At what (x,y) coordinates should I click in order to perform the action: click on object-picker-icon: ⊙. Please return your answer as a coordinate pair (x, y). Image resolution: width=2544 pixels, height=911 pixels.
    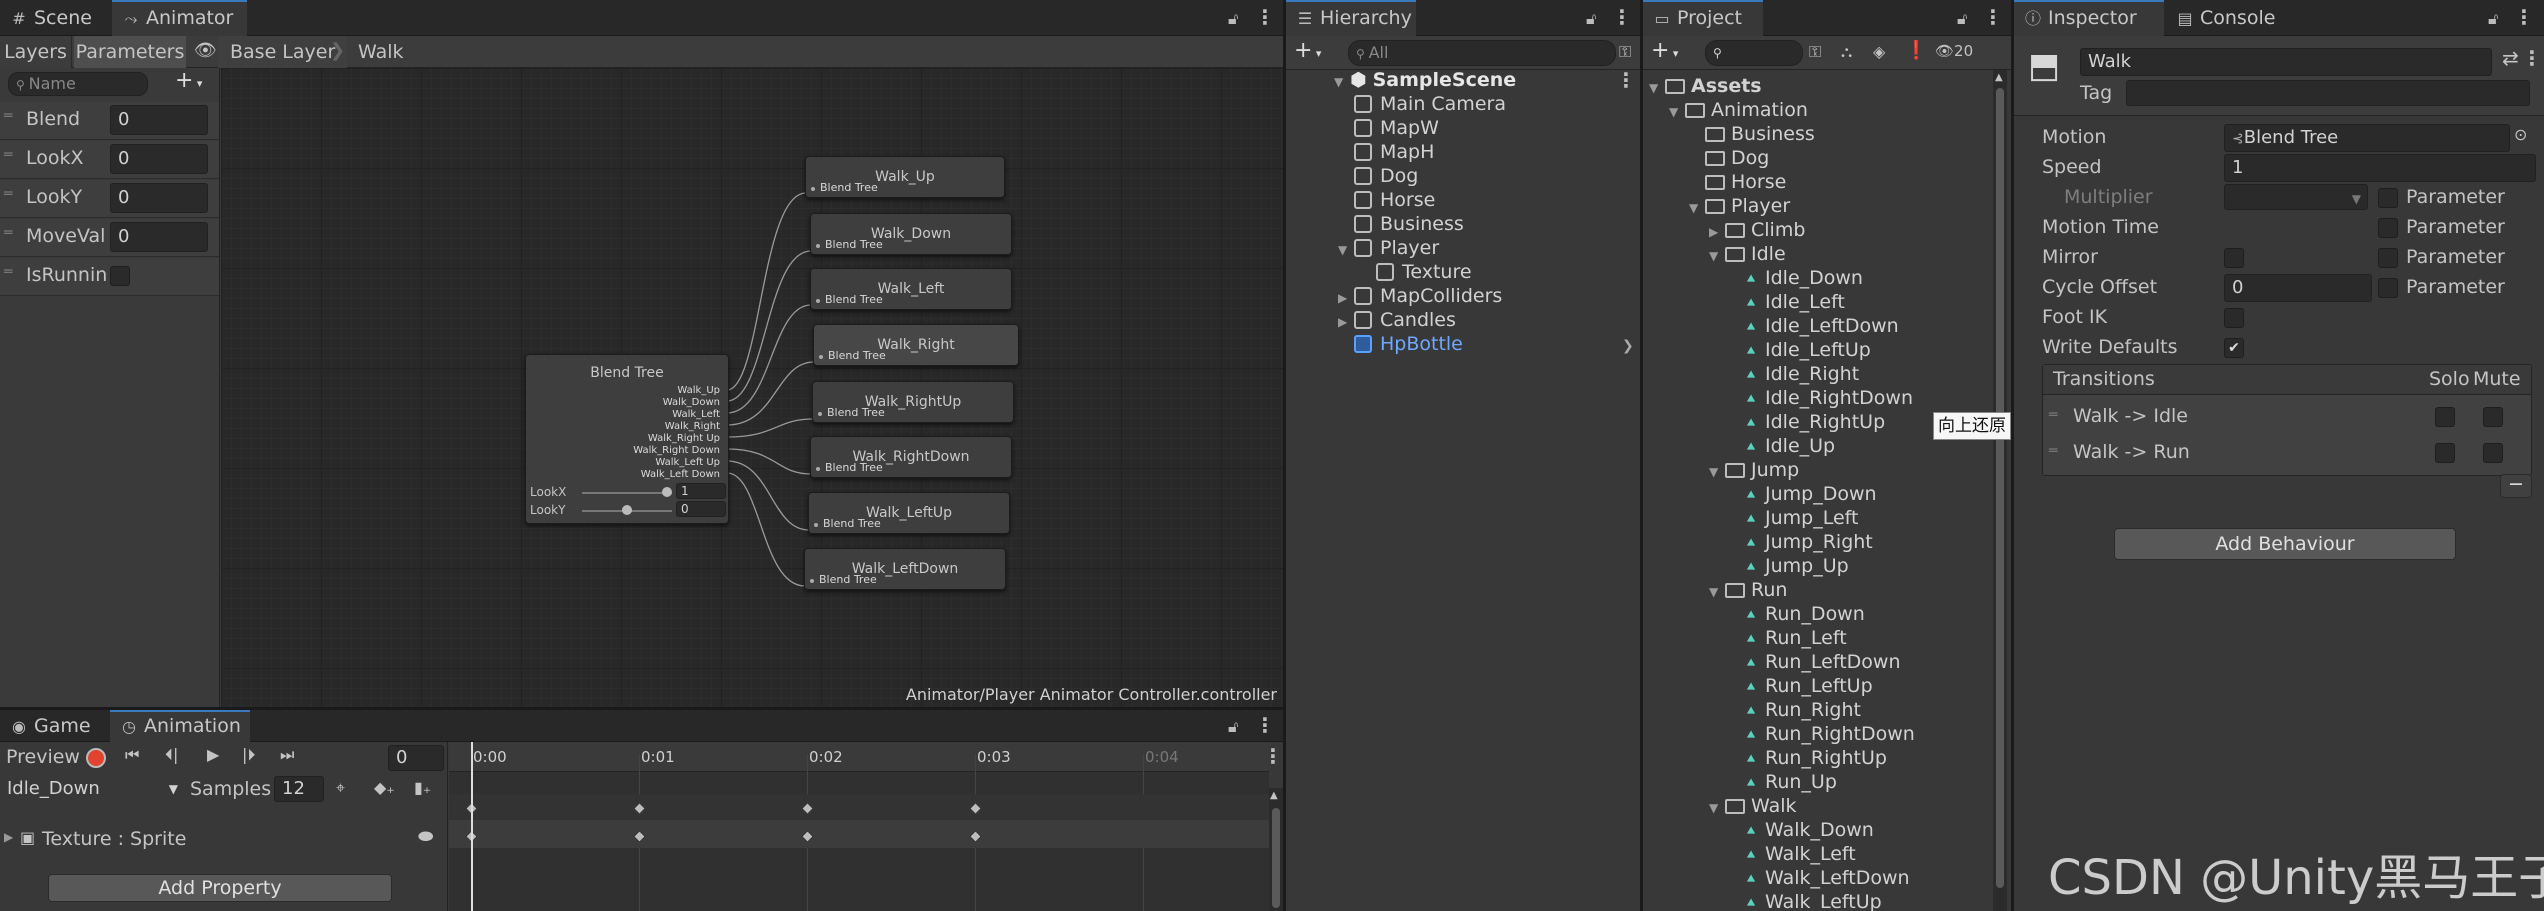
    Looking at the image, I should click on (2520, 134).